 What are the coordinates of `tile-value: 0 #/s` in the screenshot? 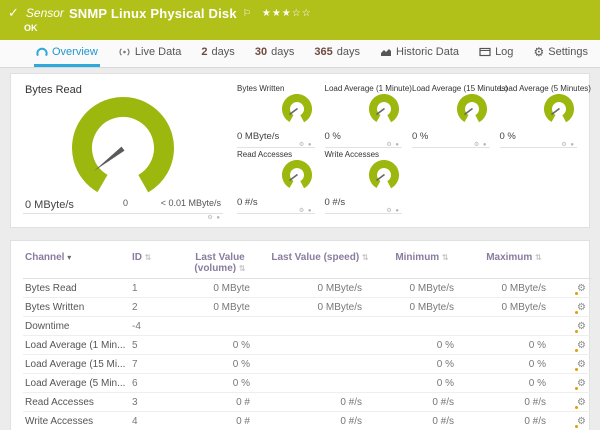 It's located at (335, 202).